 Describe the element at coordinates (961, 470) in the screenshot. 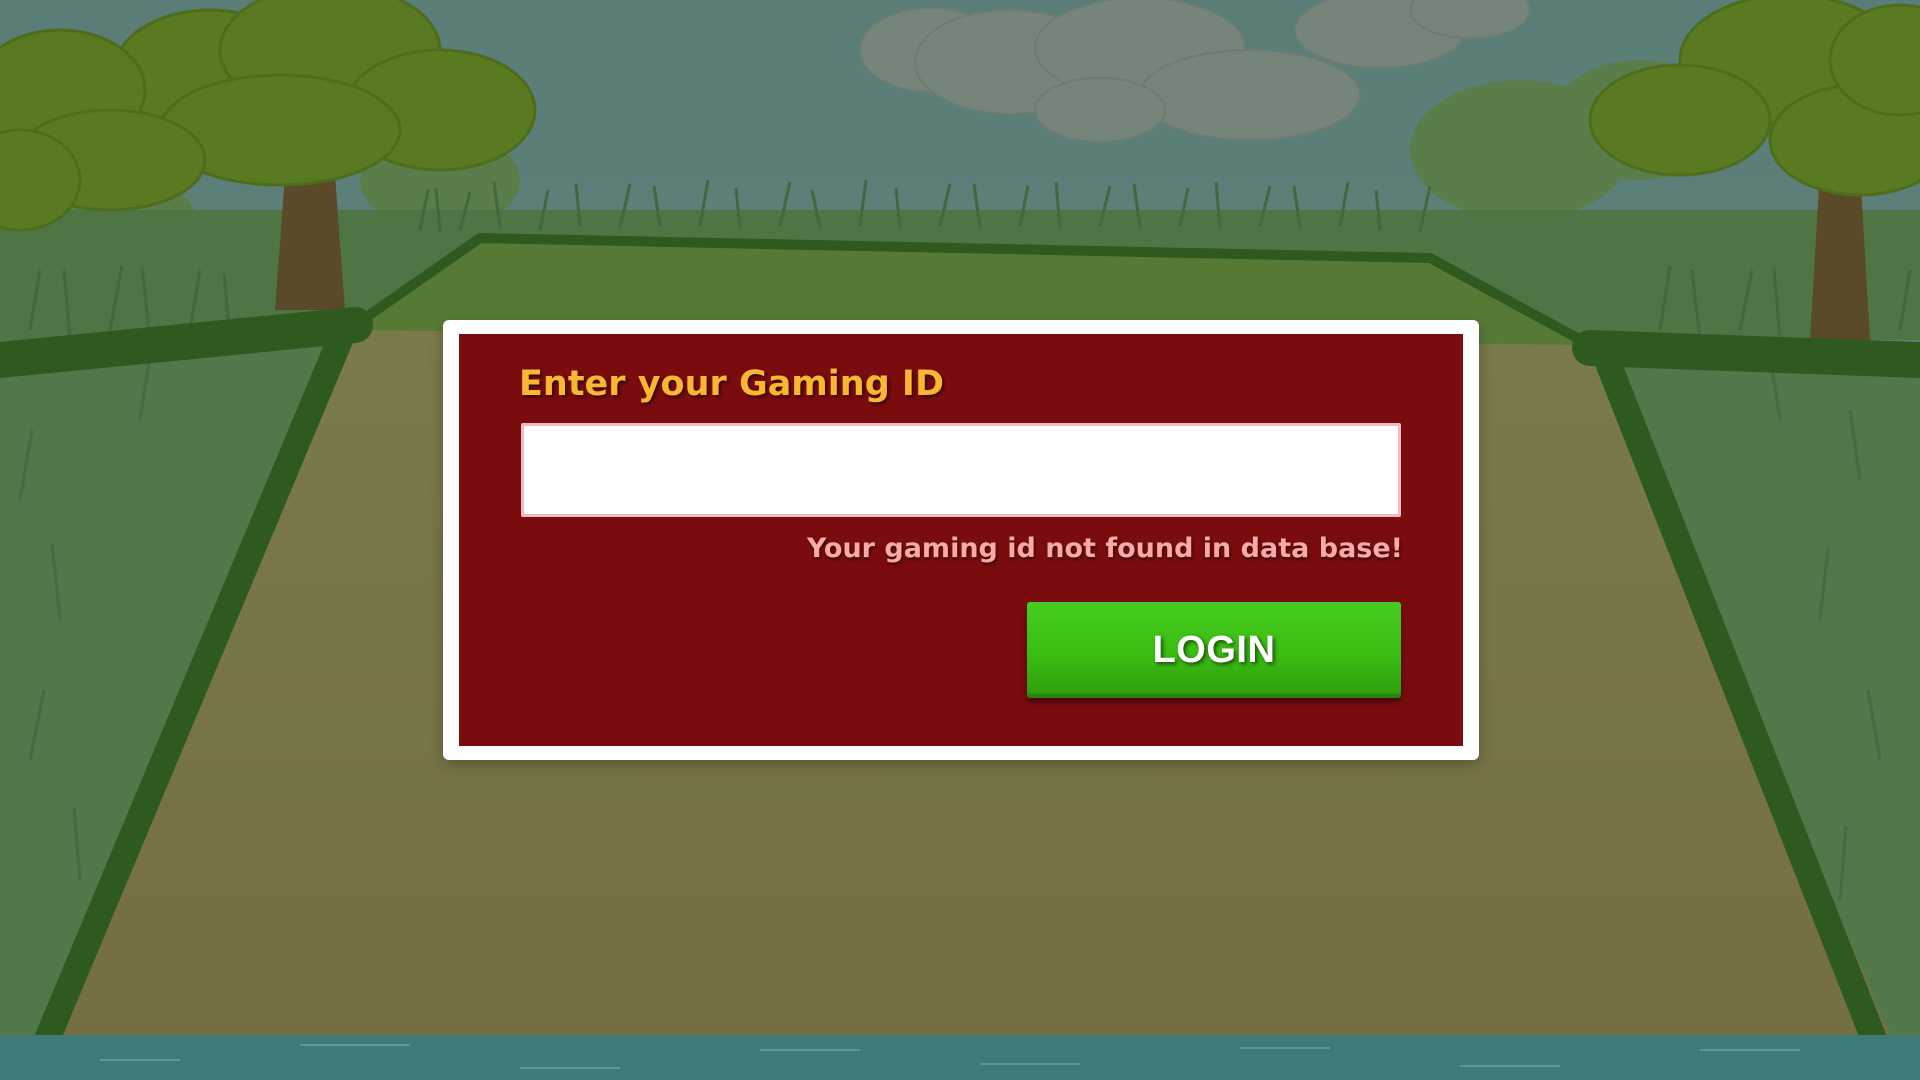

I see `gaming-id-input` at that location.